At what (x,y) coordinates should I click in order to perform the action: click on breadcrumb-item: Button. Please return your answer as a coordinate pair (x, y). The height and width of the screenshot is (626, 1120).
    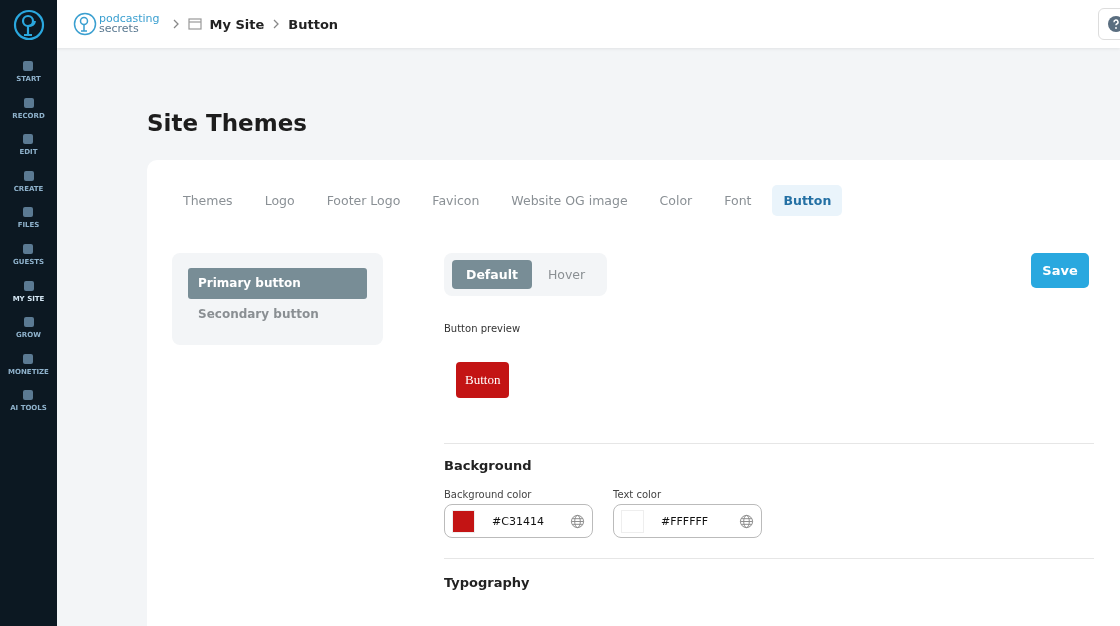
    Looking at the image, I should click on (313, 24).